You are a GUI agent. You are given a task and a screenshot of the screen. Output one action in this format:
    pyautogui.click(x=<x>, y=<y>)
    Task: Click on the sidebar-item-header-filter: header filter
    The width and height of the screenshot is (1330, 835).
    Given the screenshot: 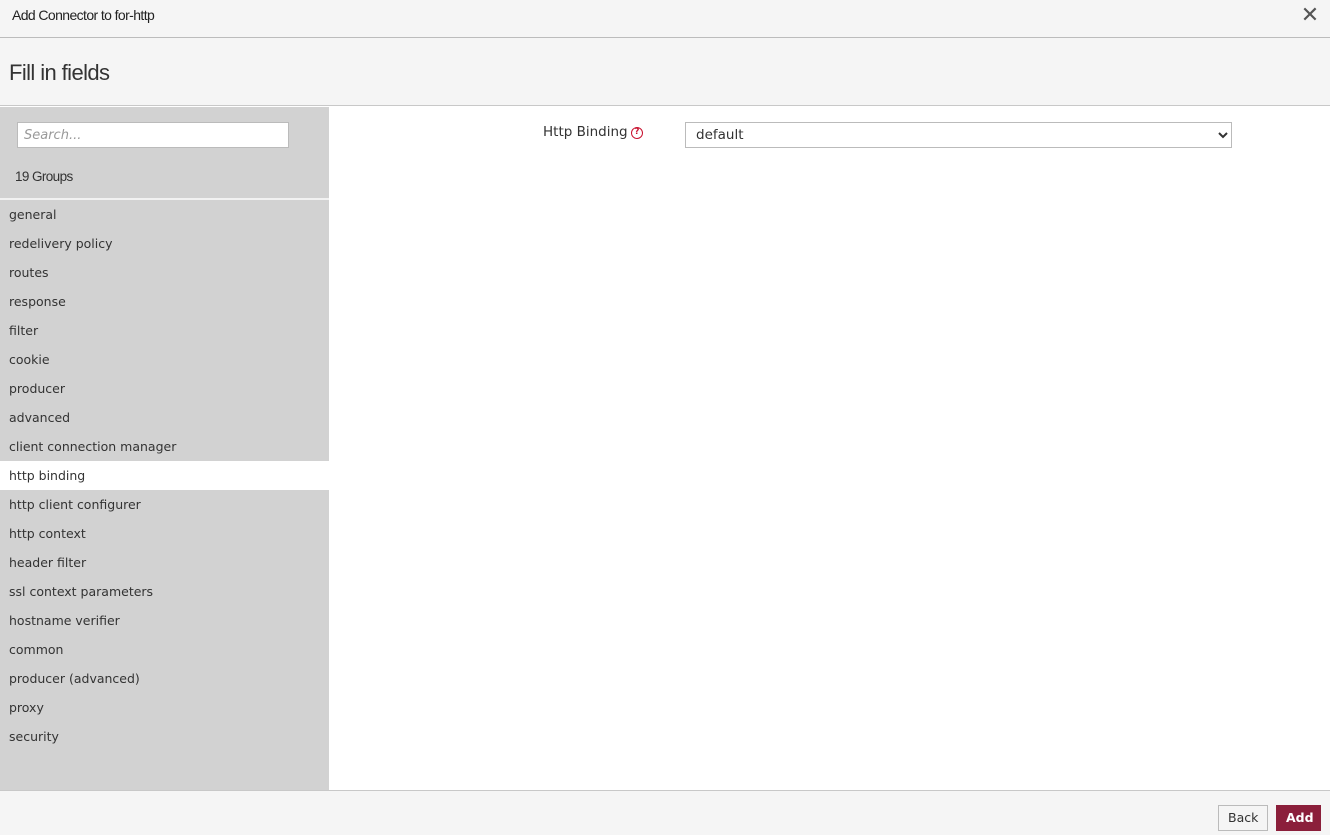 What is the action you would take?
    pyautogui.click(x=164, y=562)
    